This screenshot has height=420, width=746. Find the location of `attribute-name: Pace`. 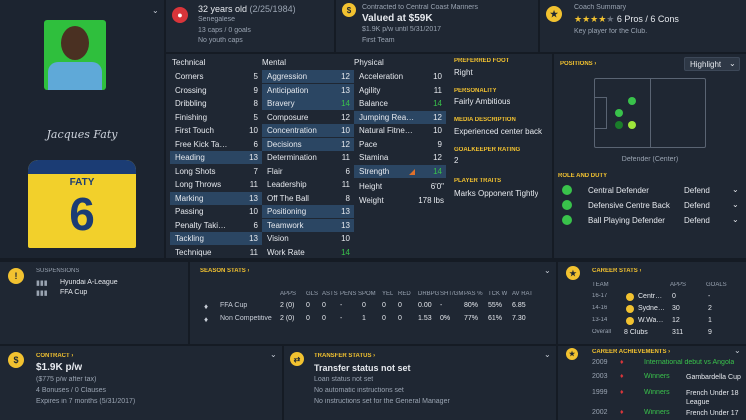

attribute-name: Pace is located at coordinates (368, 144).